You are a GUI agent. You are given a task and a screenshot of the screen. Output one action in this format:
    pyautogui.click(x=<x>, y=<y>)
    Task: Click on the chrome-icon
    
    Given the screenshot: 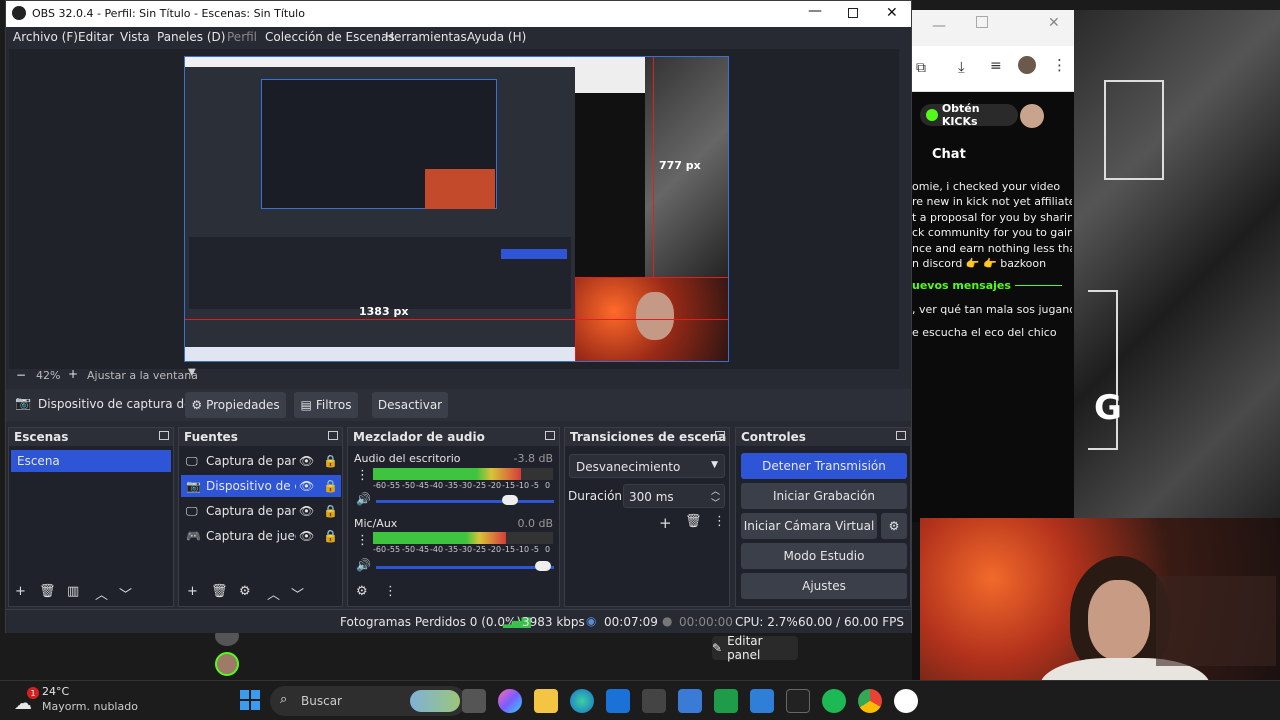 What is the action you would take?
    pyautogui.click(x=870, y=701)
    